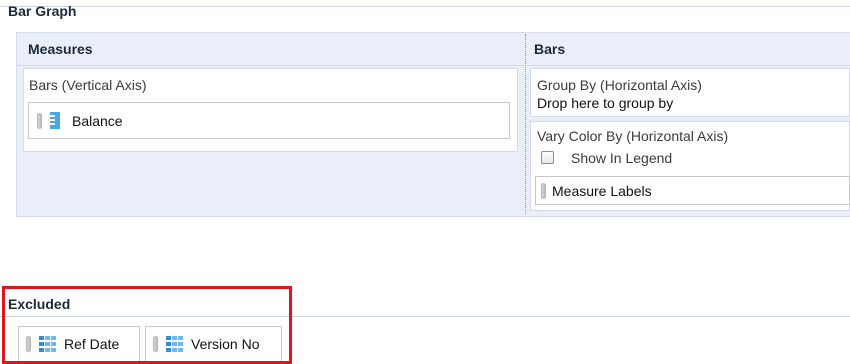  What do you see at coordinates (633, 136) in the screenshot?
I see `vary-color-label: Vary Color By (Horizontal Axis)` at bounding box center [633, 136].